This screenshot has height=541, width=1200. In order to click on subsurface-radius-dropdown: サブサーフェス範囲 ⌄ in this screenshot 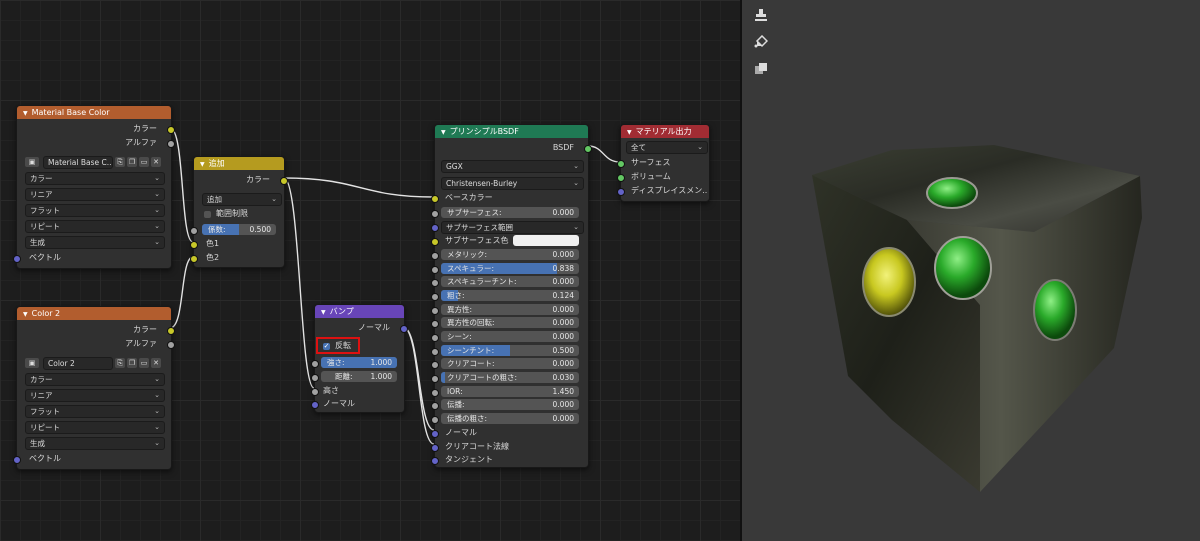, I will do `click(512, 227)`.